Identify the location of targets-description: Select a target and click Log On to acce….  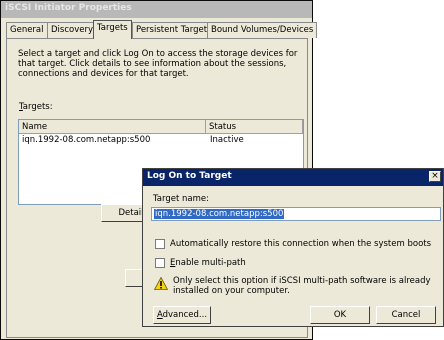
(158, 64).